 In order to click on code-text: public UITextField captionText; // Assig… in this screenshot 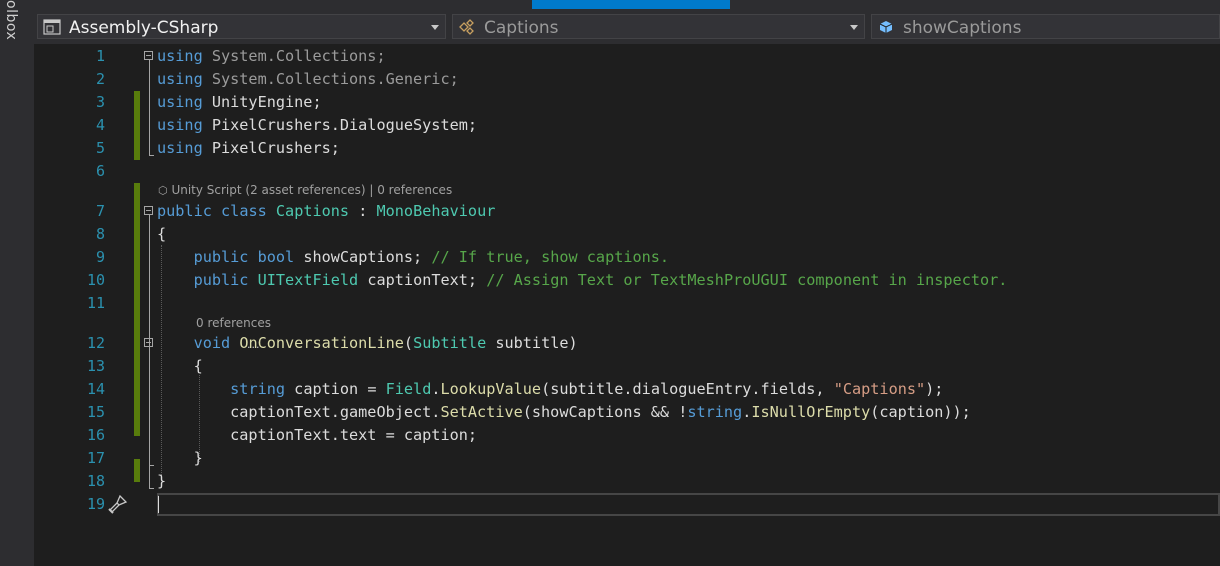, I will do `click(582, 280)`.